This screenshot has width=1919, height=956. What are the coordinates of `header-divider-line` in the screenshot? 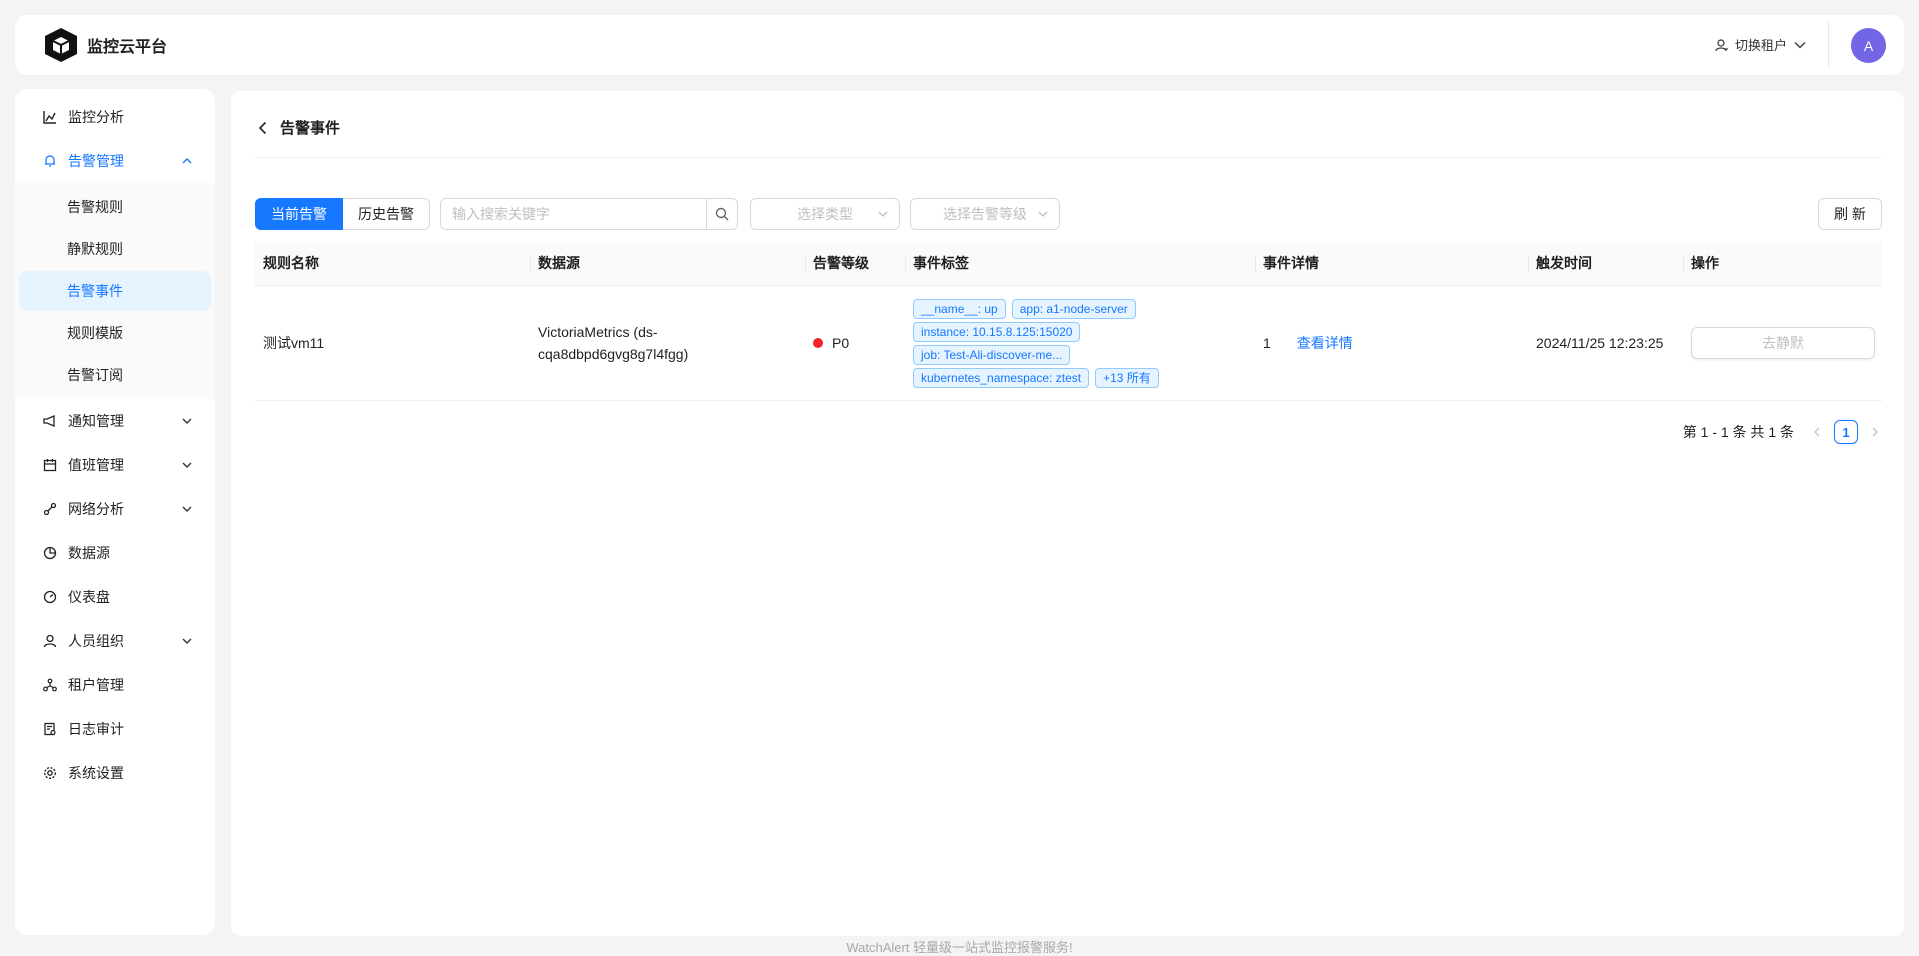 It's located at (1067, 157).